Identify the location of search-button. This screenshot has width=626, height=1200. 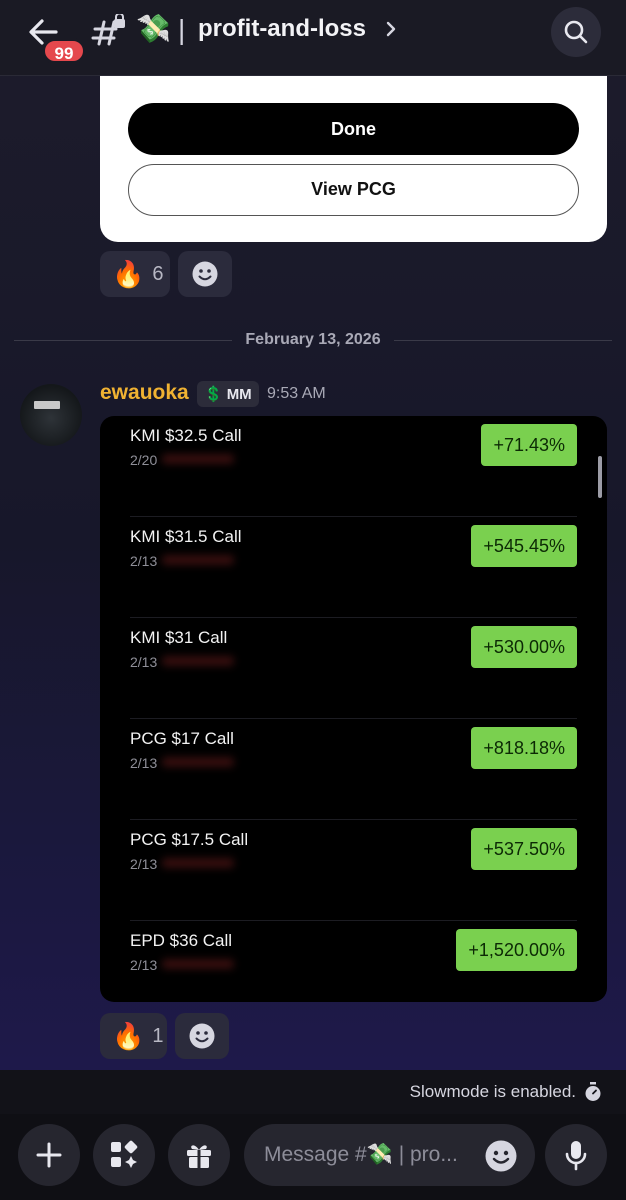
(576, 32).